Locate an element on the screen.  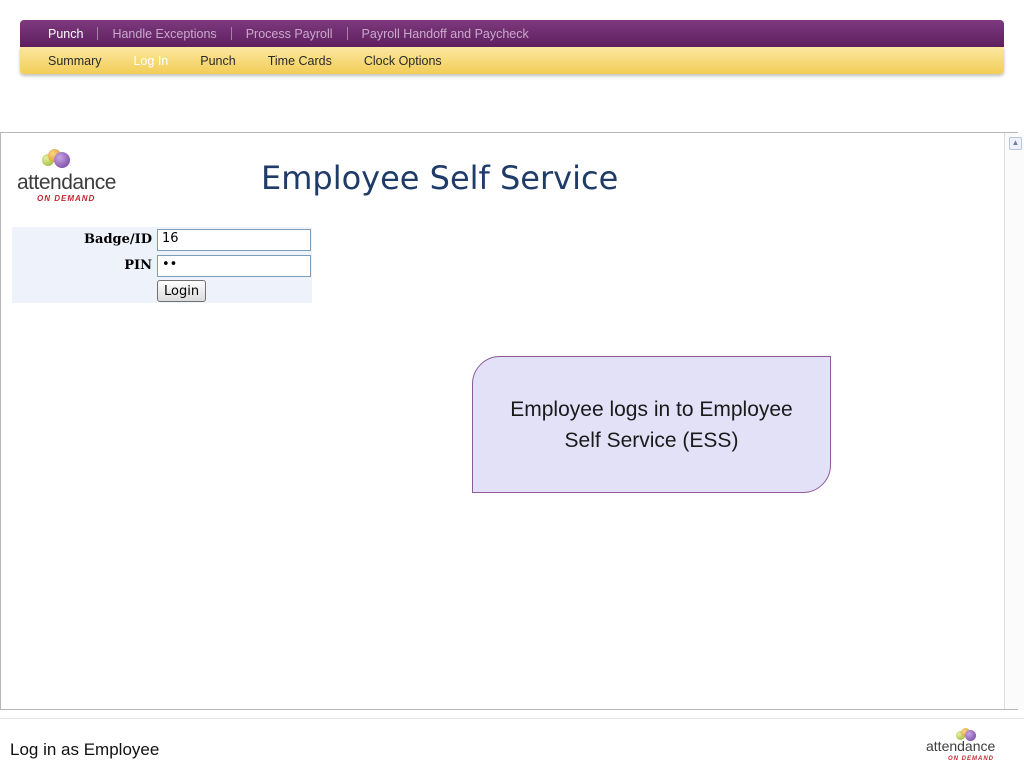
logo-balls-icon is located at coordinates (57, 159).